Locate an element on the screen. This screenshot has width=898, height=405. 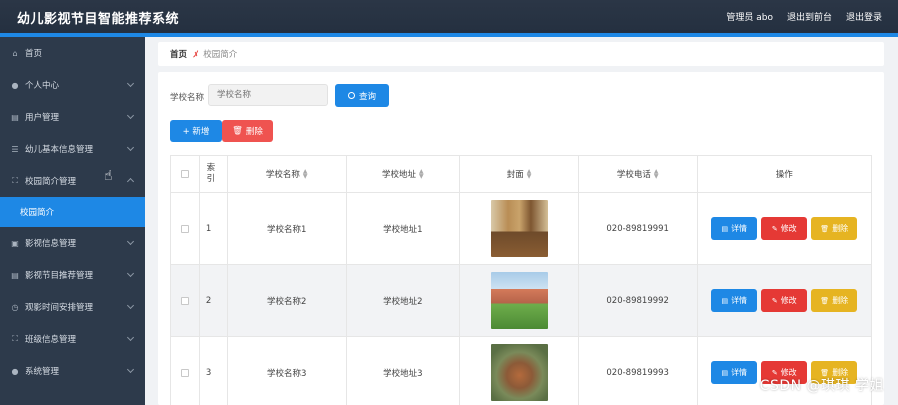
search-button-label: 查询 is located at coordinates (367, 96).